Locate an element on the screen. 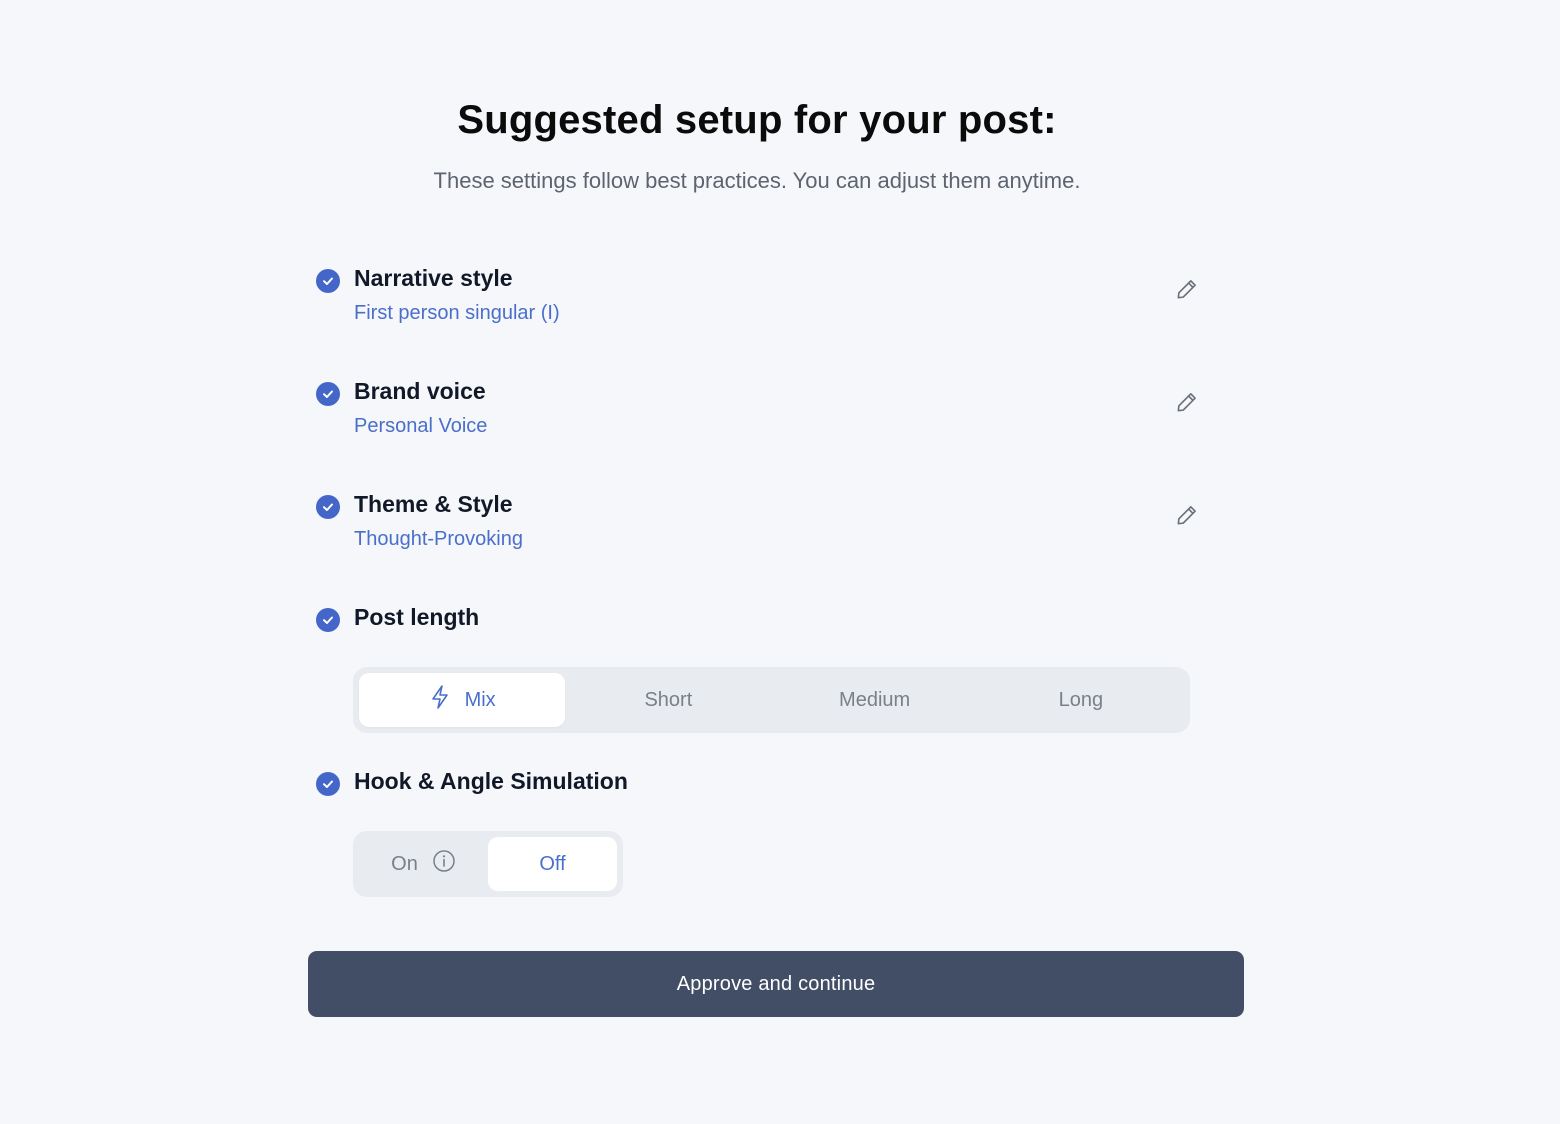 This screenshot has height=1124, width=1560. option-label: Short is located at coordinates (668, 699).